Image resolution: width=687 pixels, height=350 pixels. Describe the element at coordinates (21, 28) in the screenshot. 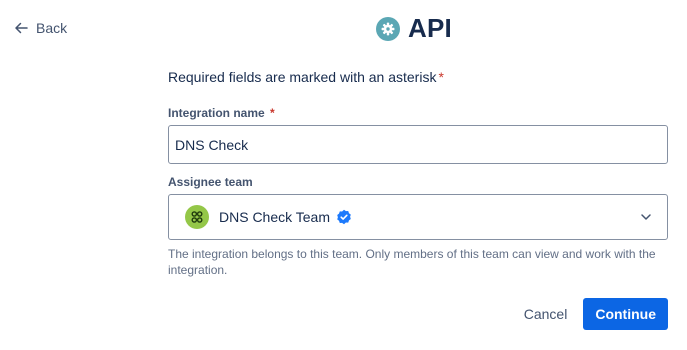

I see `arrow-left-icon` at that location.